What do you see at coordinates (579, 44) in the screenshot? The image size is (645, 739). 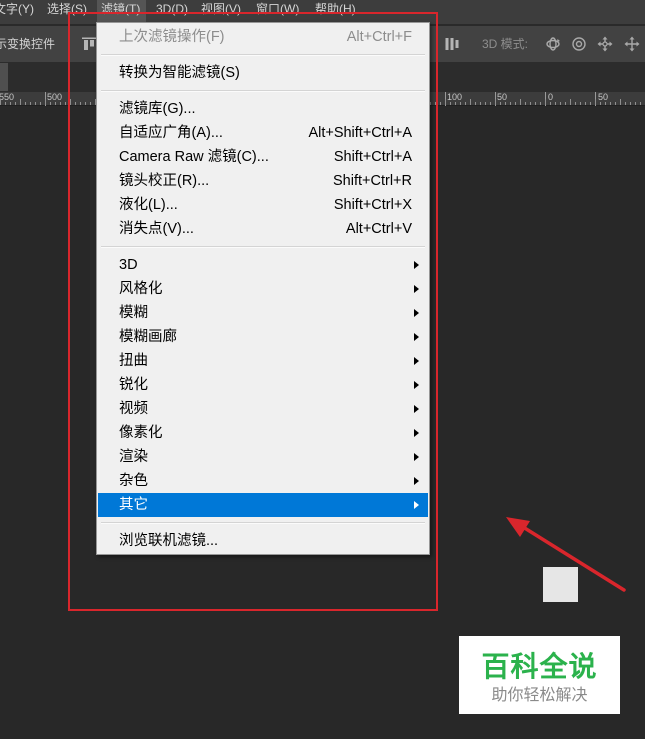 I see `roll-3d-icon` at bounding box center [579, 44].